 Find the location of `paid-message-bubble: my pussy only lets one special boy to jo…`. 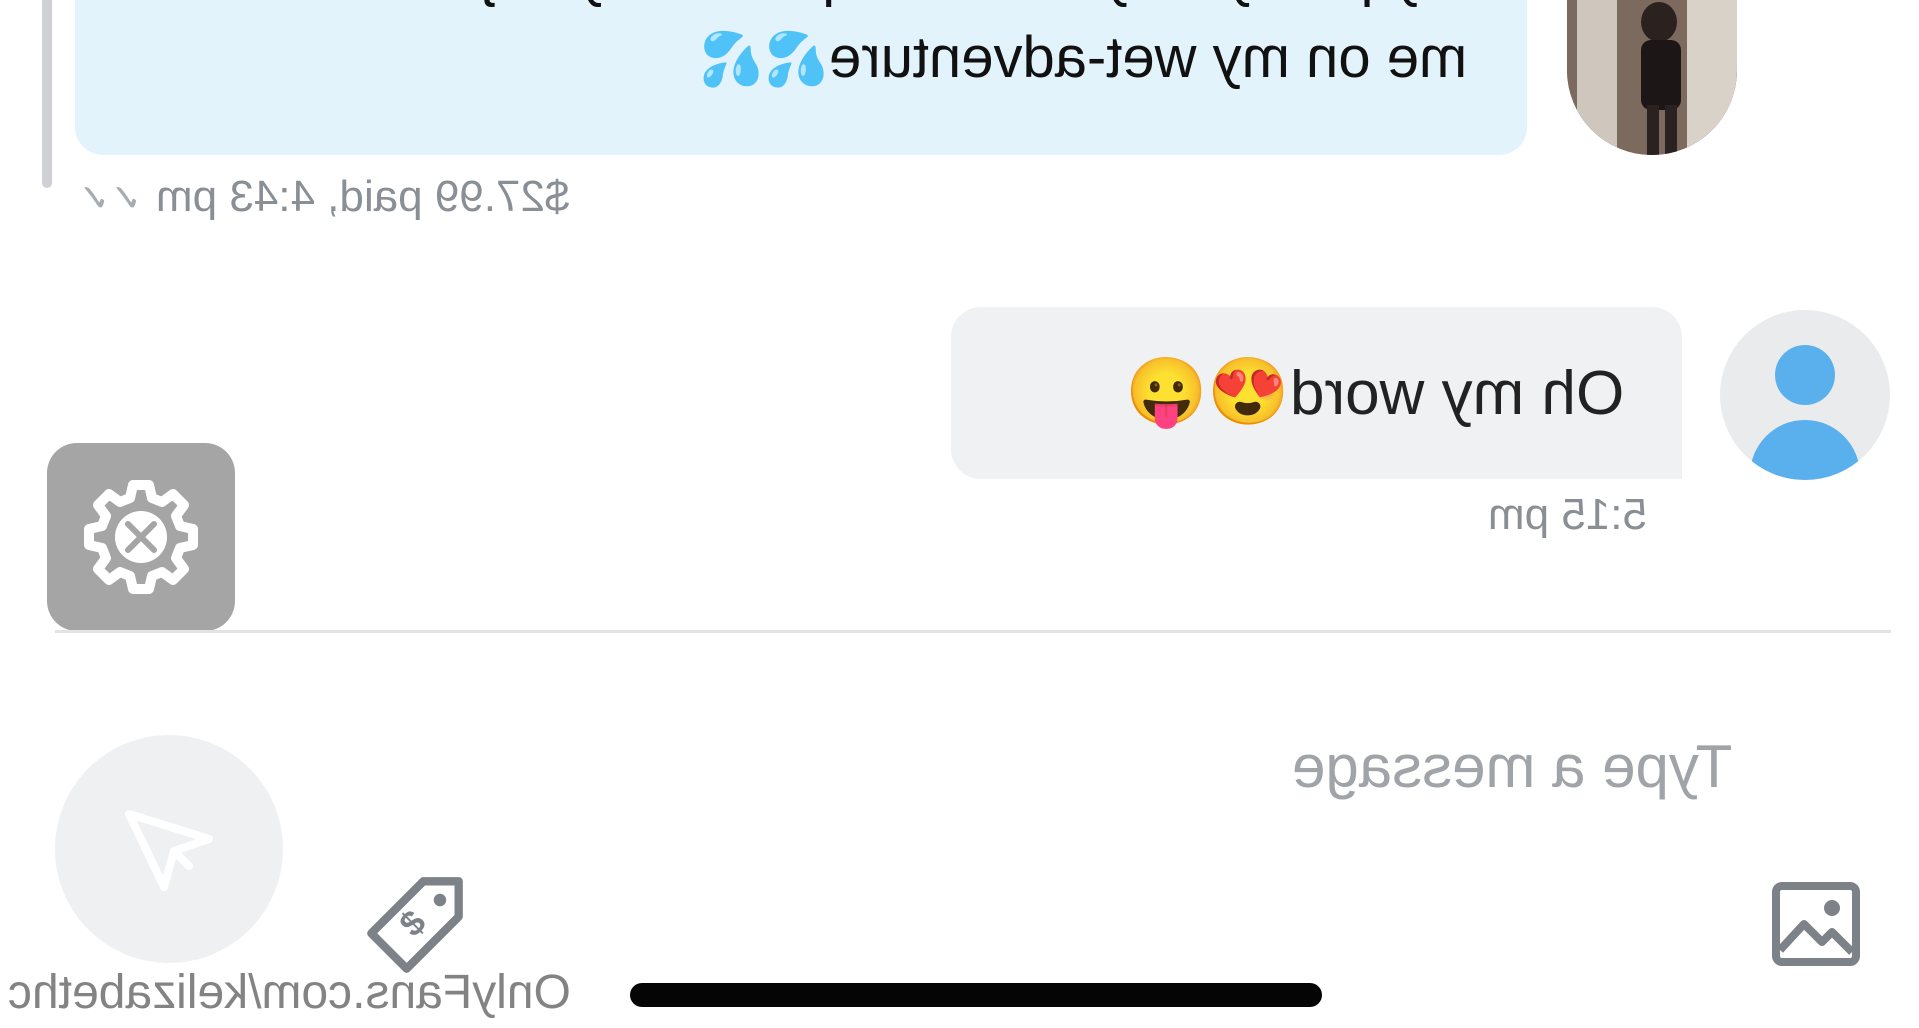

paid-message-bubble: my pussy only lets one special boy to jo… is located at coordinates (801, 77).